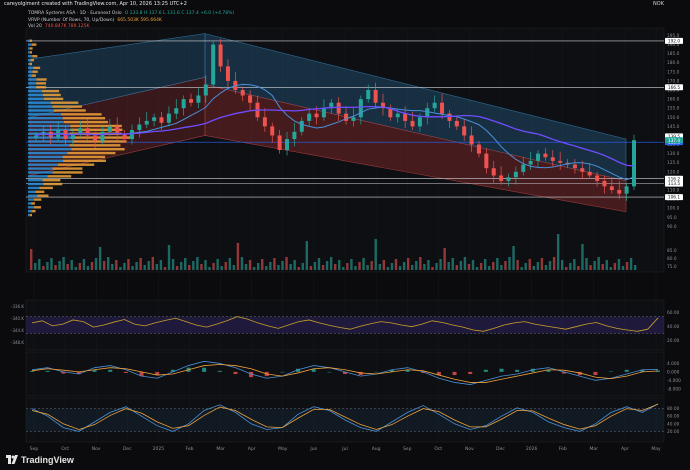  Describe the element at coordinates (438, 449) in the screenshot. I see `x-tick-label: Oct` at that location.